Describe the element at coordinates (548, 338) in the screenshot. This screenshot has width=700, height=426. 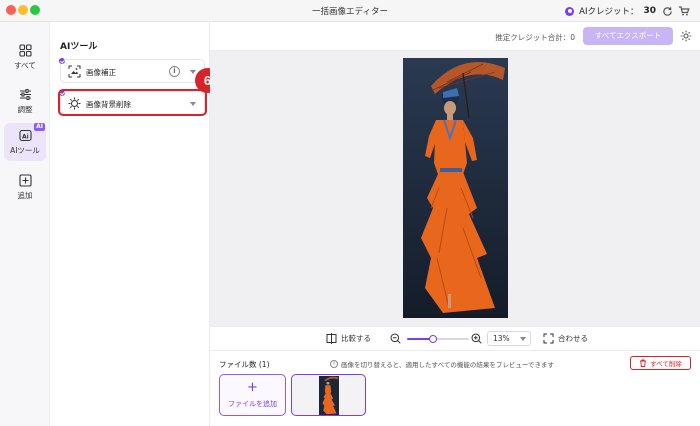
I see `fit-screen-icon` at that location.